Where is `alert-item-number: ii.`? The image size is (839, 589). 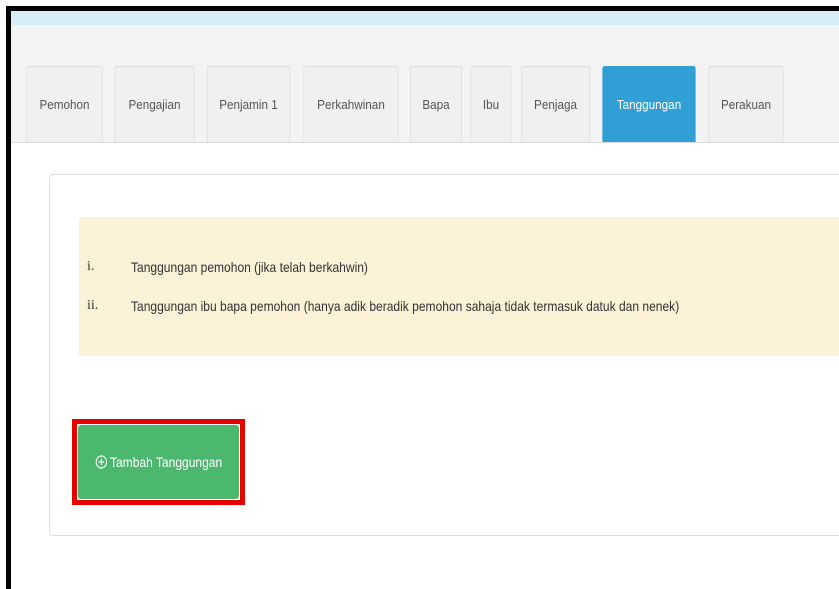 alert-item-number: ii. is located at coordinates (93, 305).